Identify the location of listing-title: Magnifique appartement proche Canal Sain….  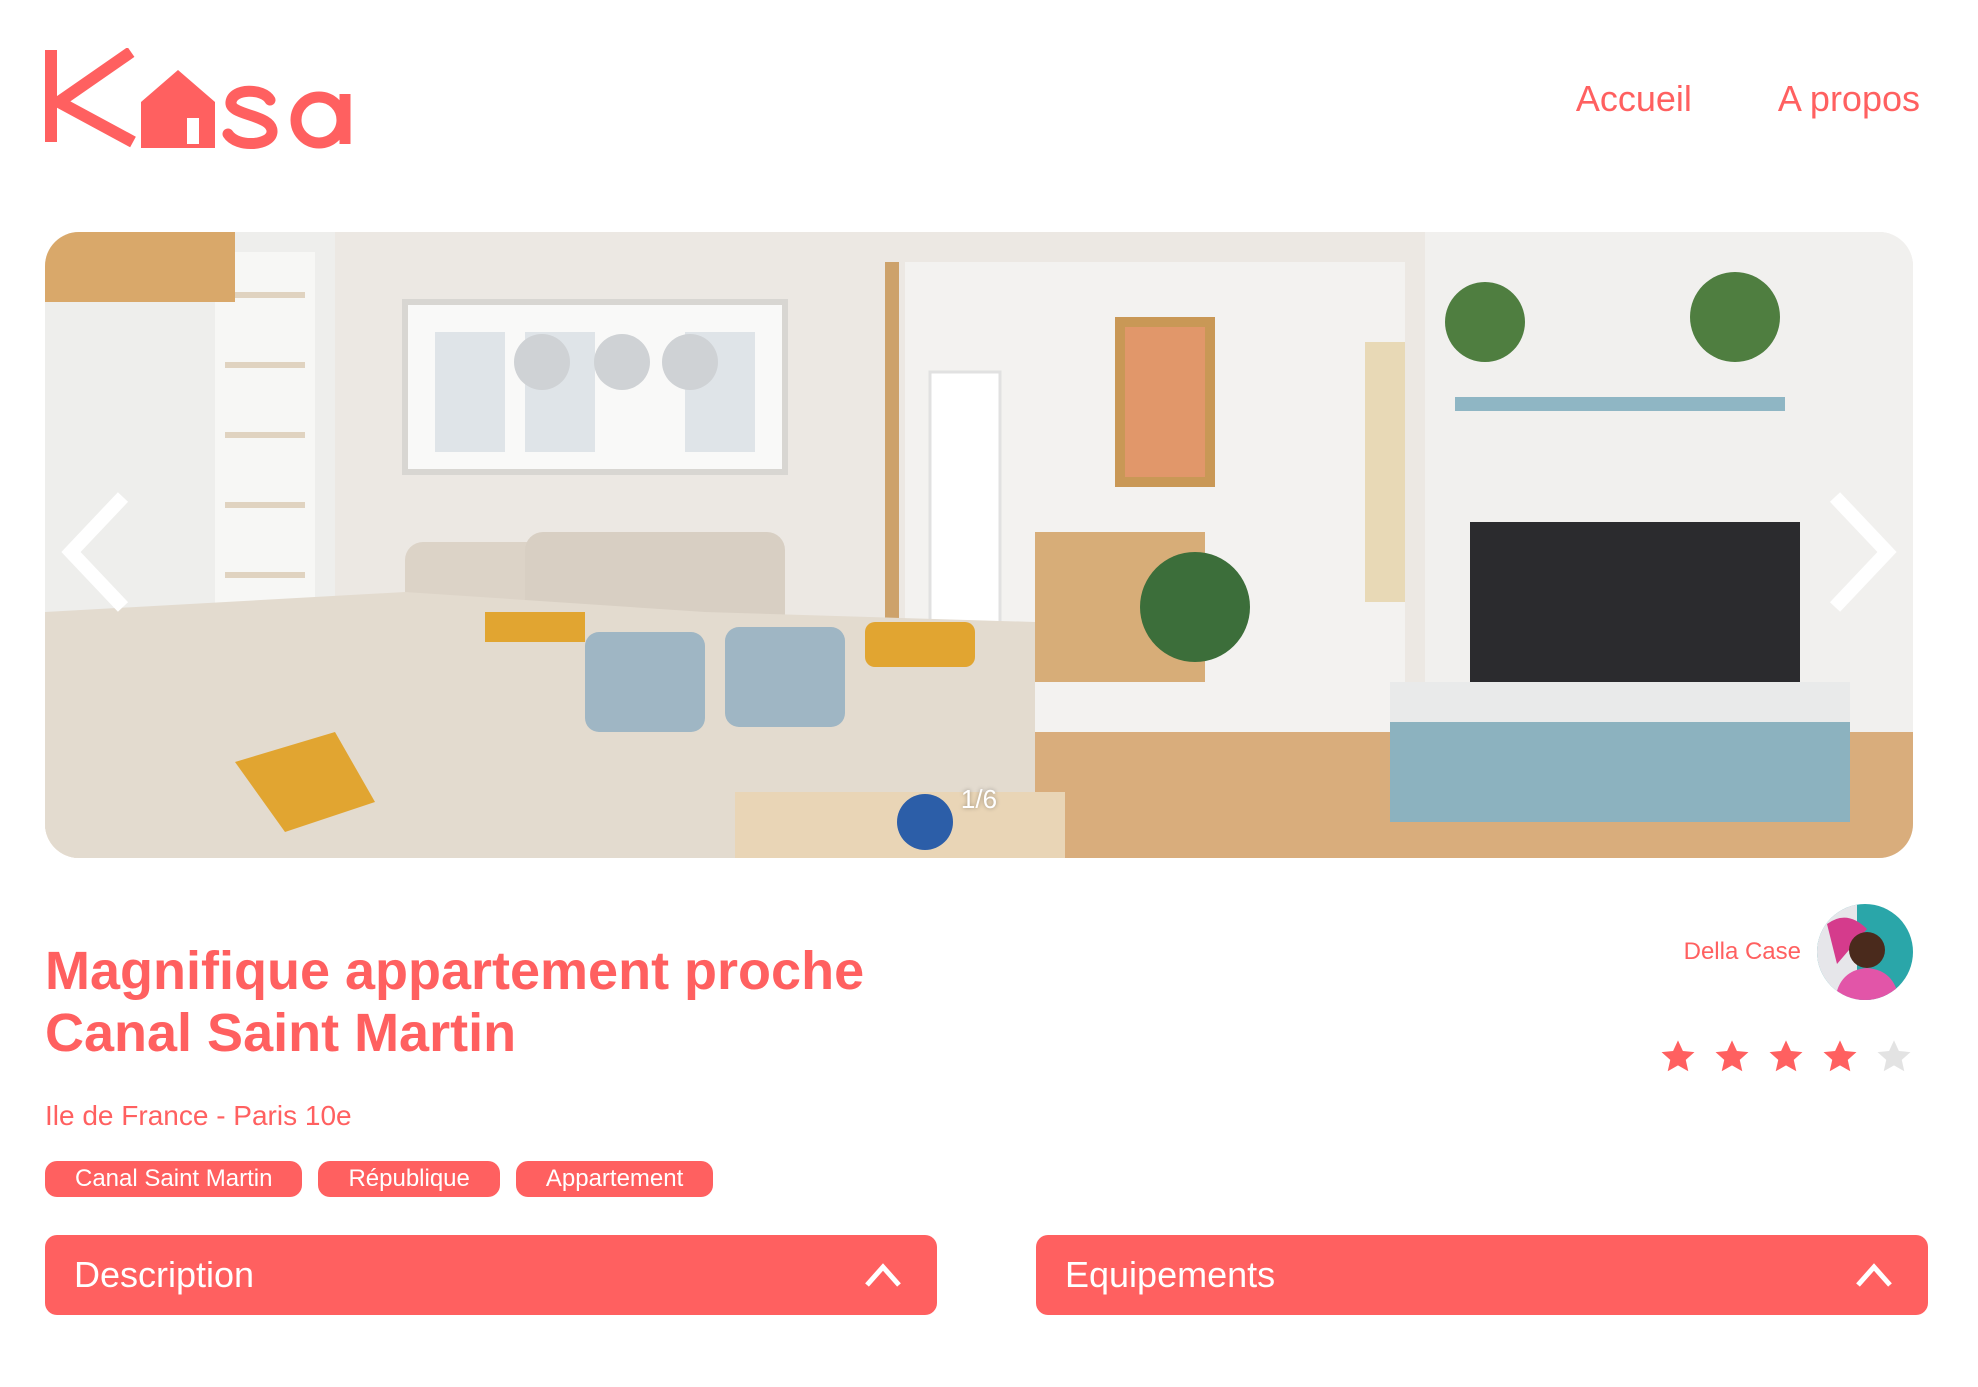
(455, 1002).